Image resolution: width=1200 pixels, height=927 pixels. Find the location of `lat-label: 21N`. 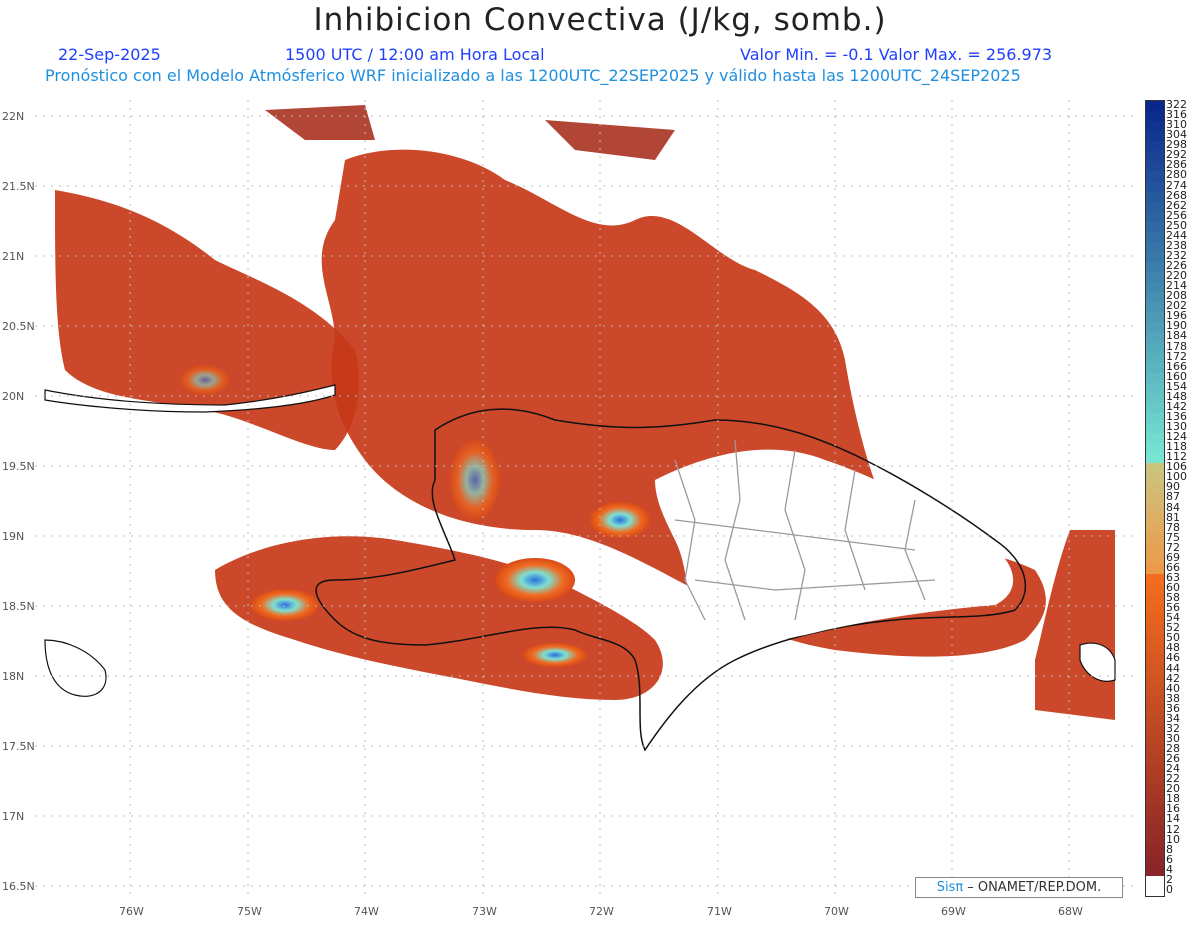

lat-label: 21N is located at coordinates (13, 256).